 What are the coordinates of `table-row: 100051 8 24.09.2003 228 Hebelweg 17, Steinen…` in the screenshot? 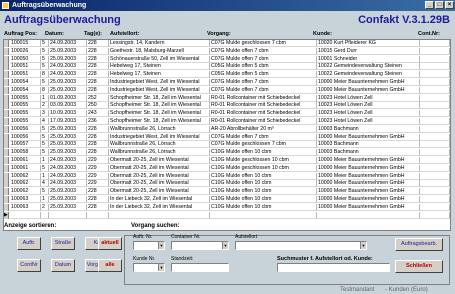 It's located at (227, 75).